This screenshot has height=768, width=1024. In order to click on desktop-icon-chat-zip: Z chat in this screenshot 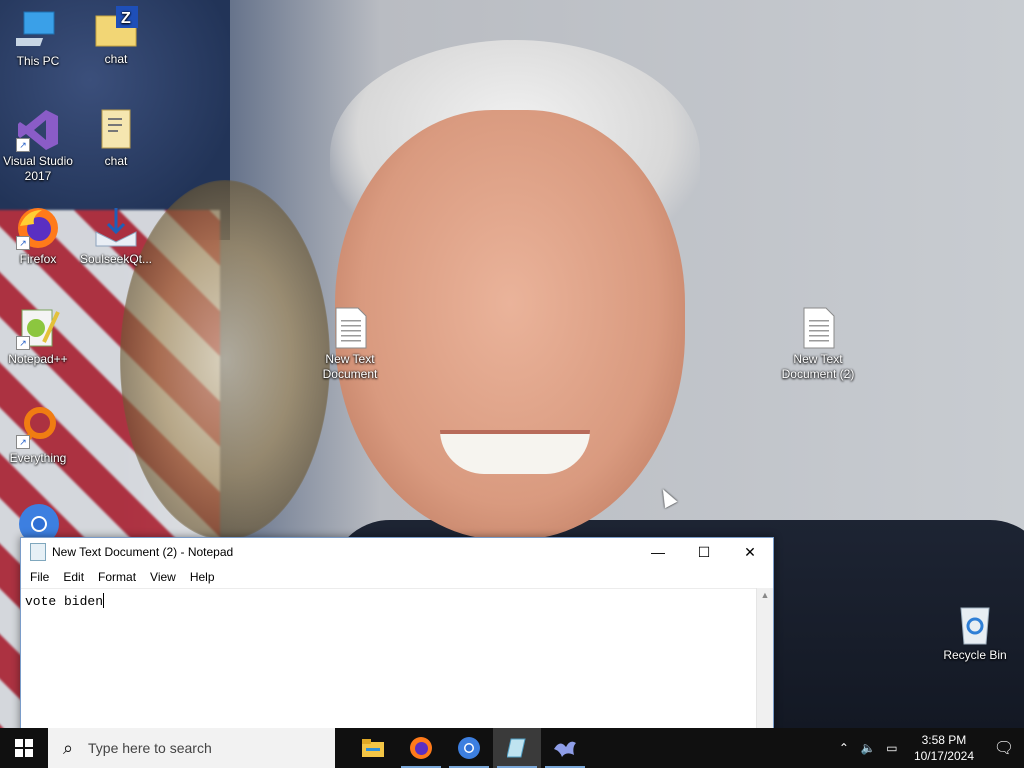, I will do `click(116, 36)`.